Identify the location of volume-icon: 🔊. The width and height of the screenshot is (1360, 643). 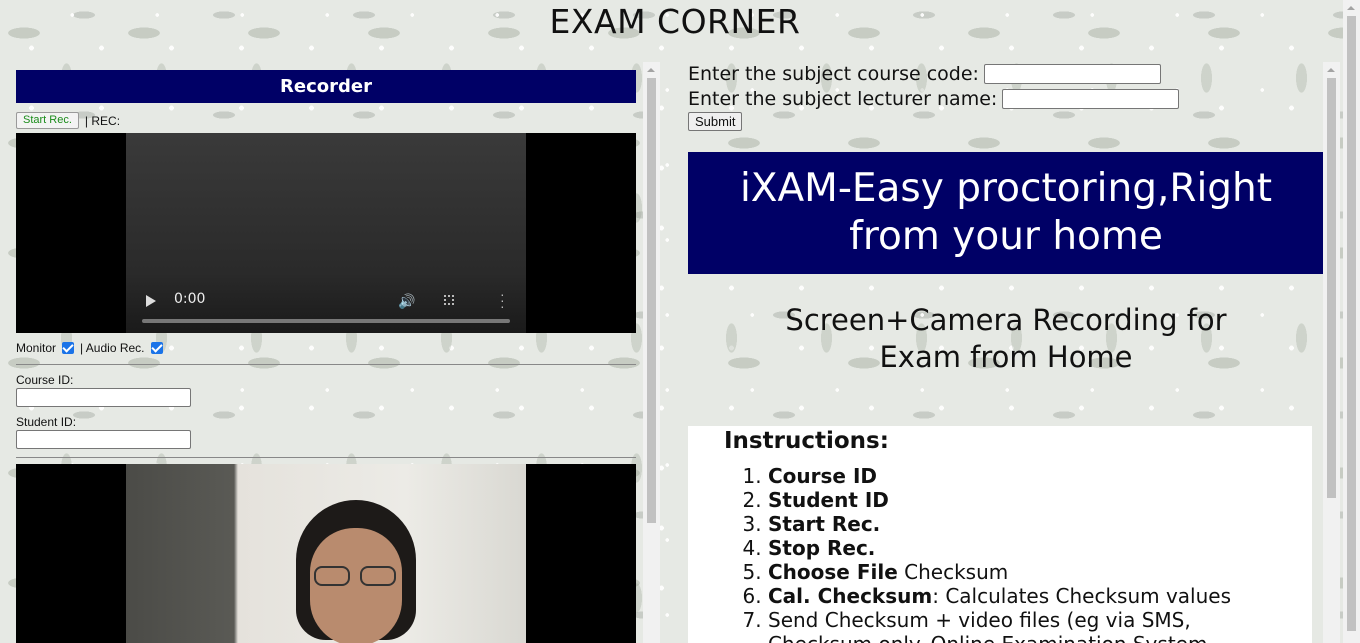
(406, 301).